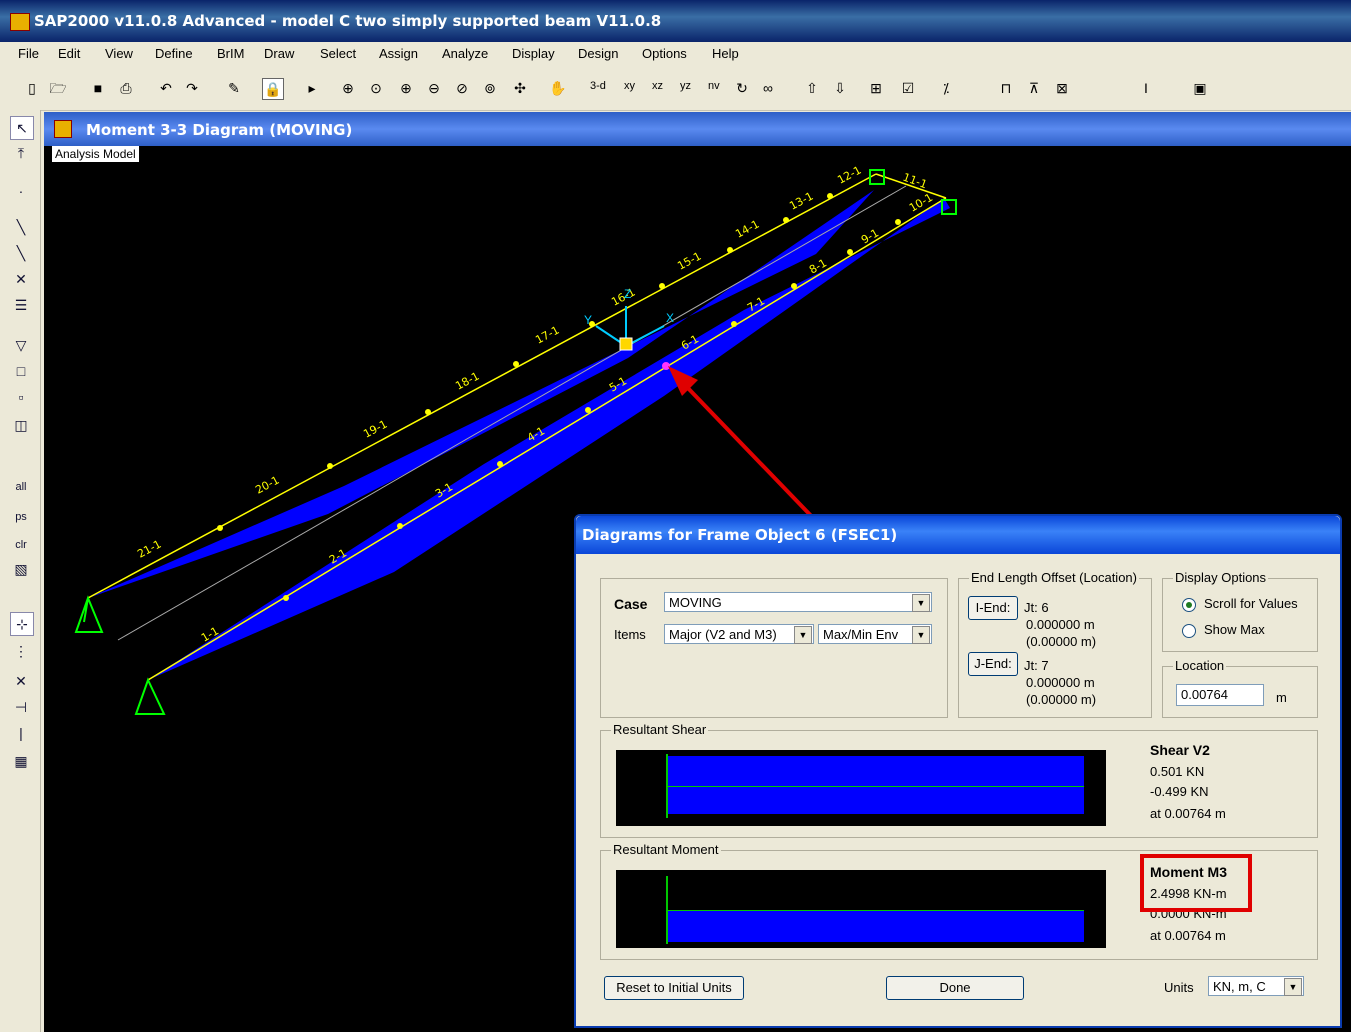 This screenshot has height=1032, width=1351. Describe the element at coordinates (993, 608) in the screenshot. I see `i-end-button: I-End:` at that location.